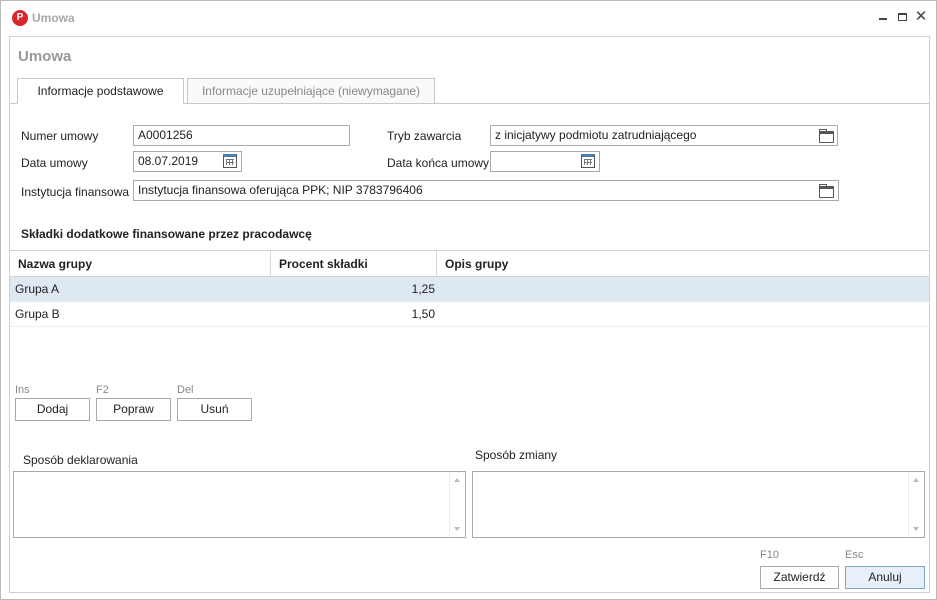 This screenshot has width=937, height=600. Describe the element at coordinates (885, 577) in the screenshot. I see `cancel-button: Anuluj` at that location.